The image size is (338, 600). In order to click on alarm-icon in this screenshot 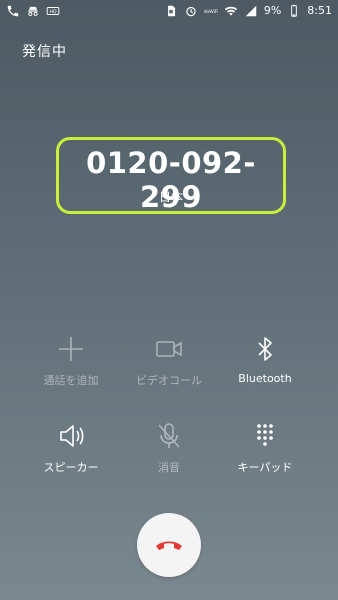, I will do `click(191, 11)`.